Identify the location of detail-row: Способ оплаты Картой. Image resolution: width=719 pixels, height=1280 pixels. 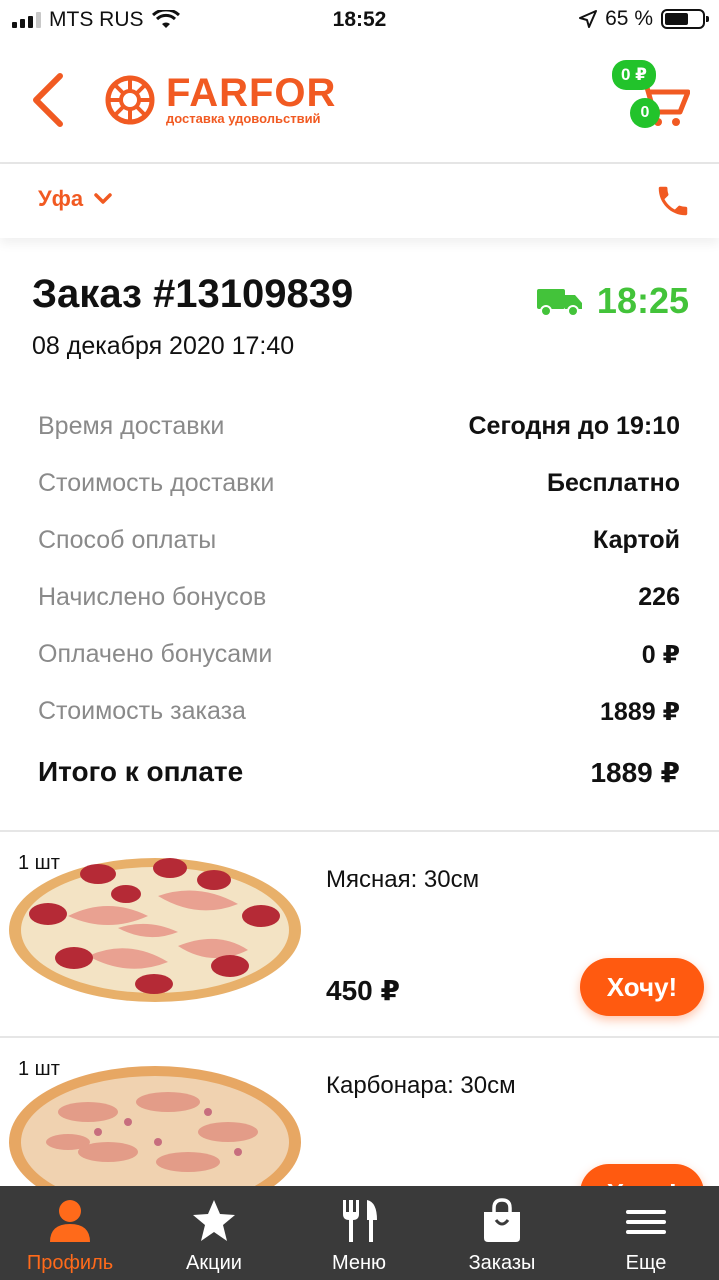
(359, 540).